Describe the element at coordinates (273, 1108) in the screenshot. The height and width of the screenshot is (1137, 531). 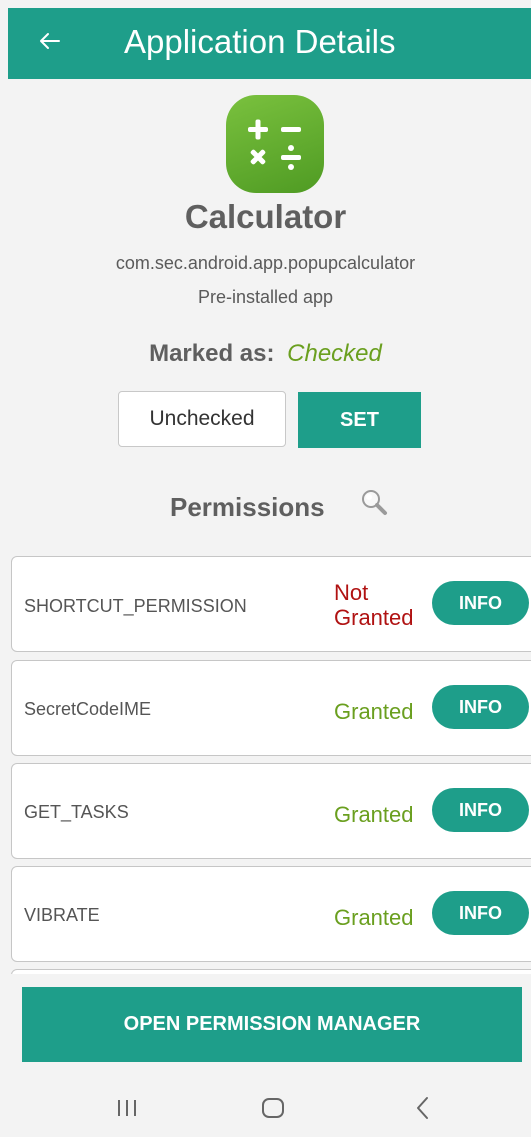
I see `home-icon` at that location.